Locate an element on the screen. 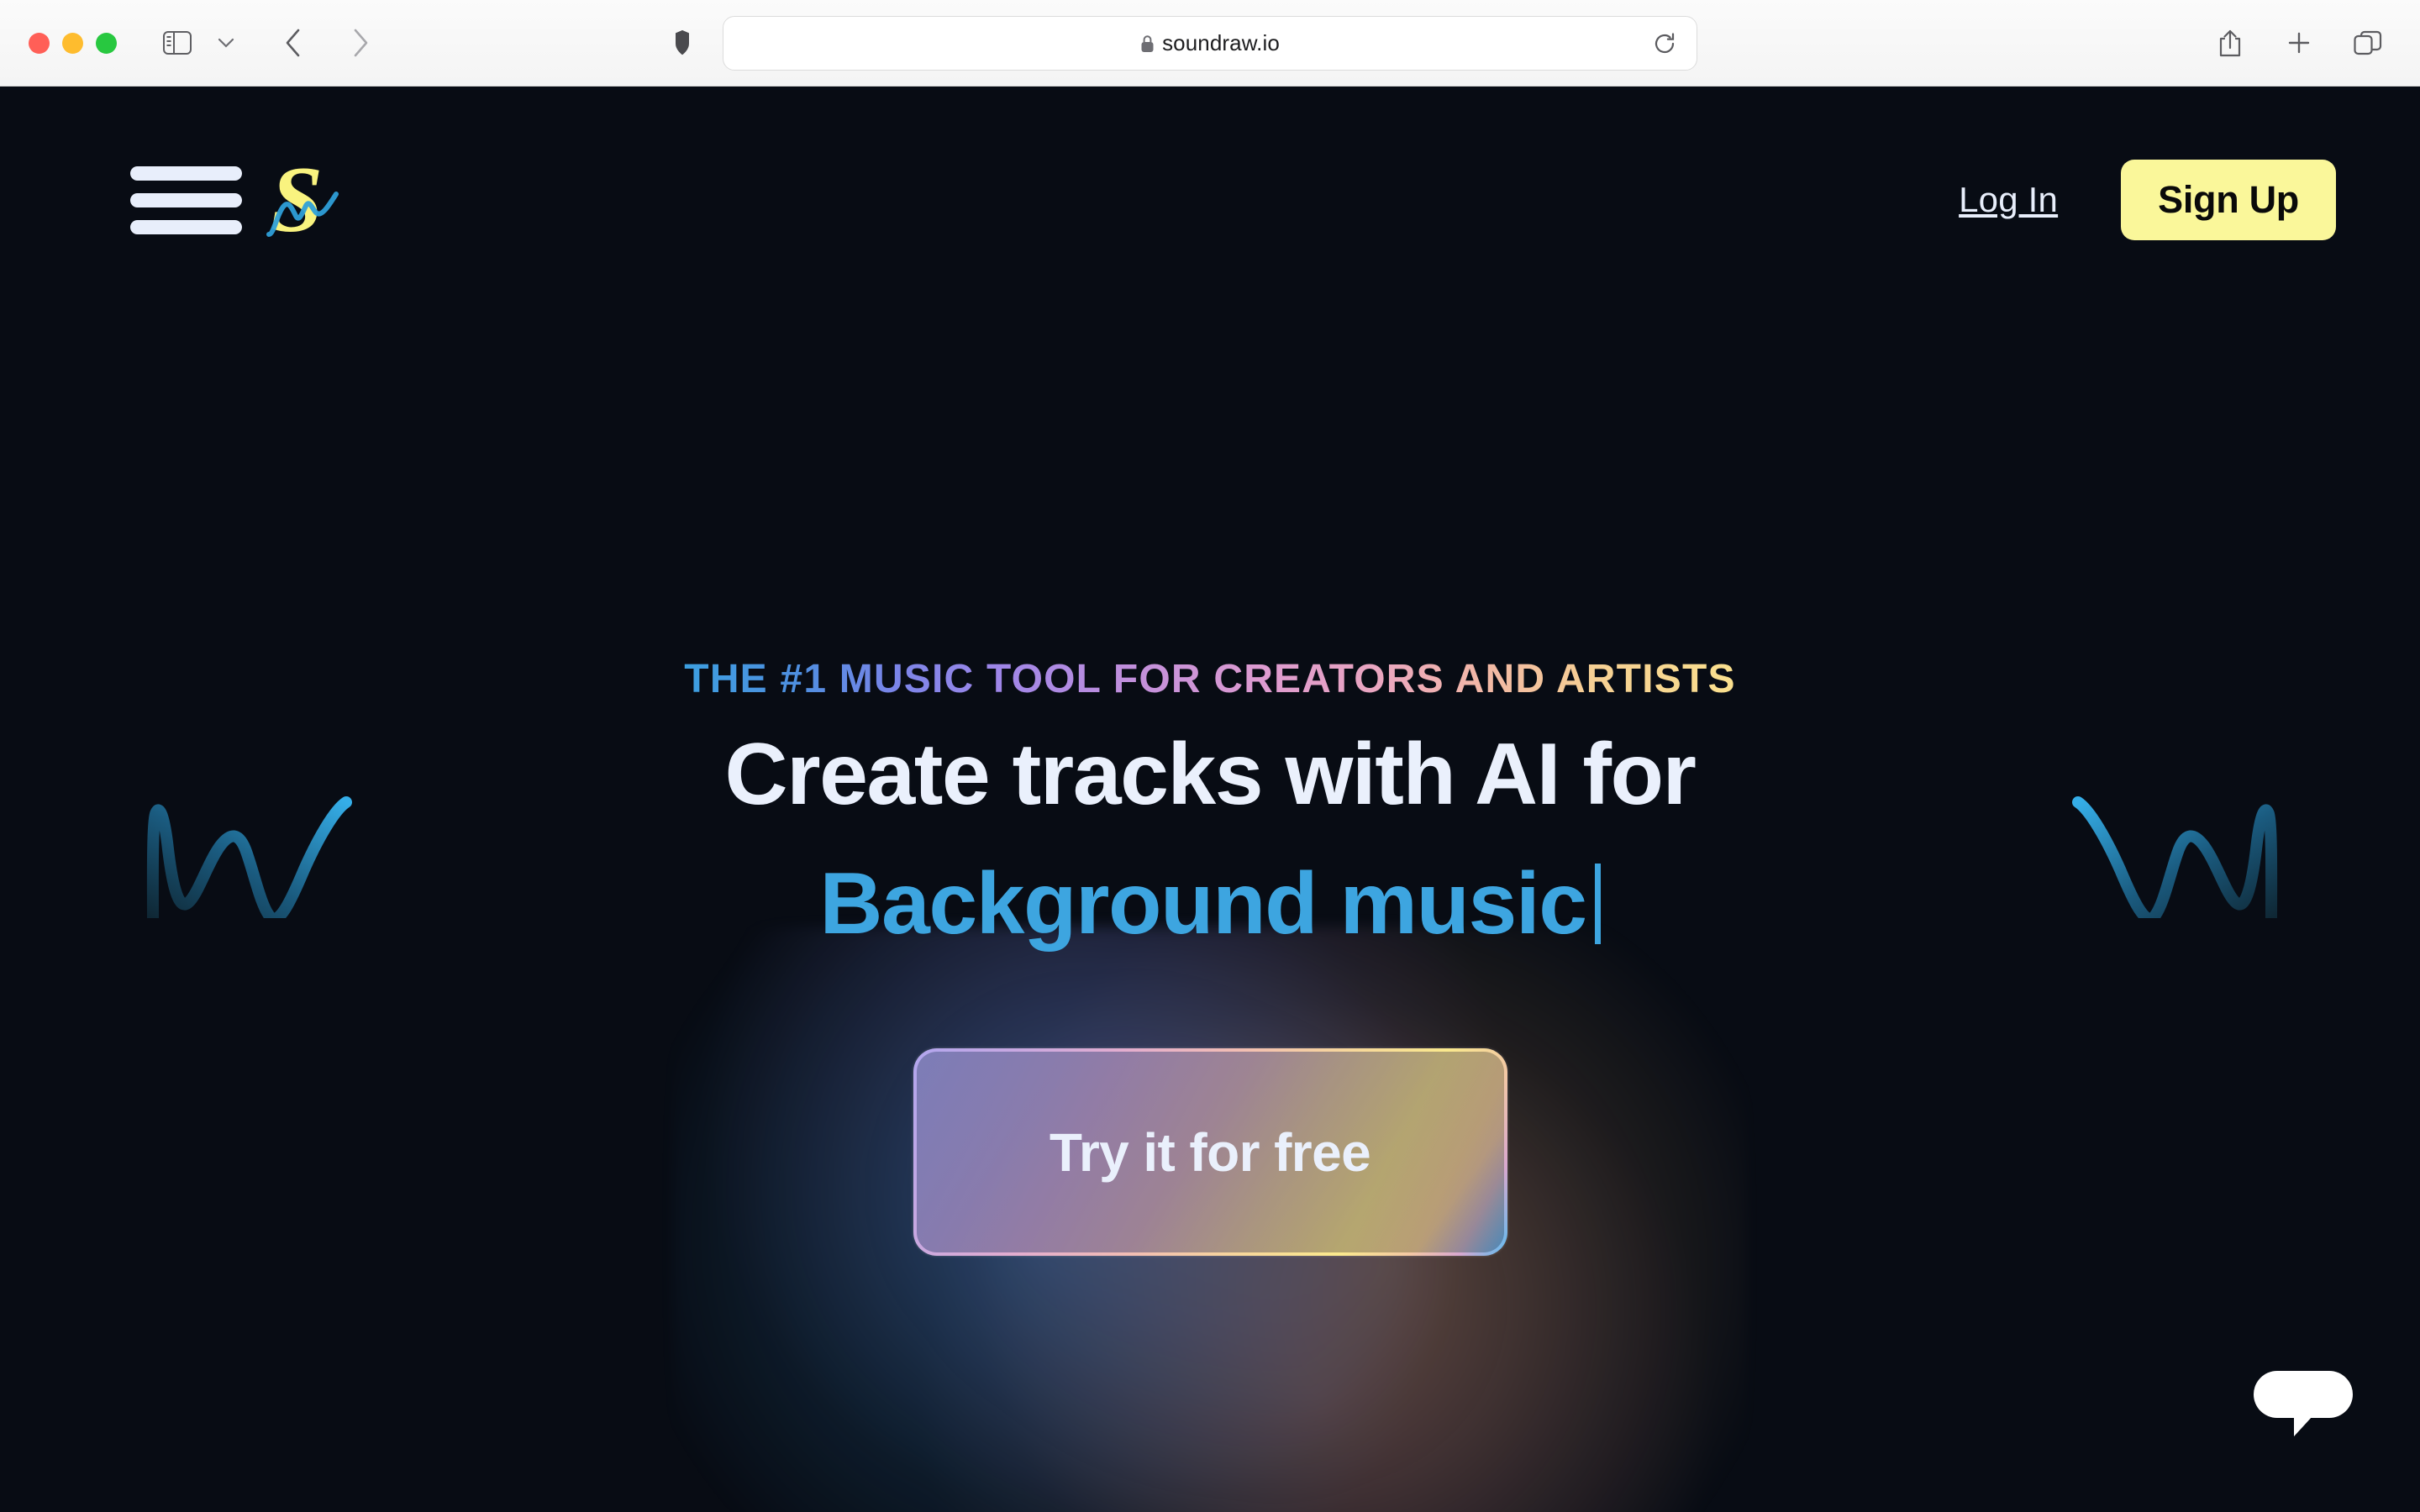 This screenshot has height=1512, width=2420. privacy-shield-icon is located at coordinates (682, 42).